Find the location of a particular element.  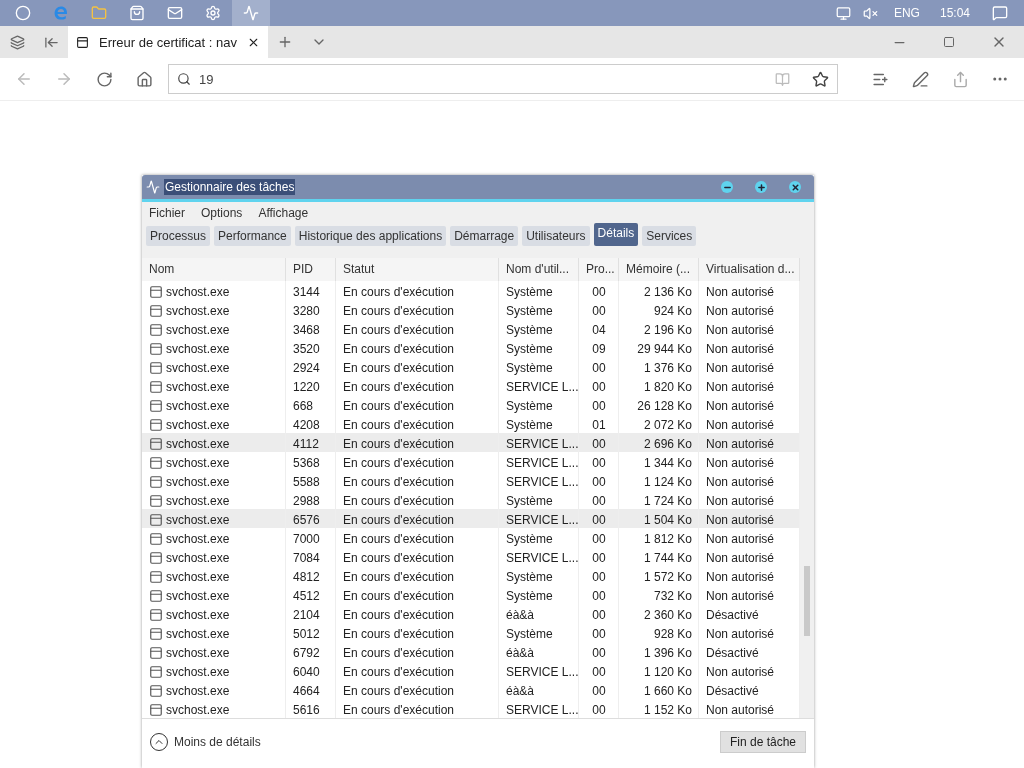

table-row: svchost.exe 5616 En cours d'exécution SERVICE L... 00 1 152 Ko Non autorisé is located at coordinates (471, 708).